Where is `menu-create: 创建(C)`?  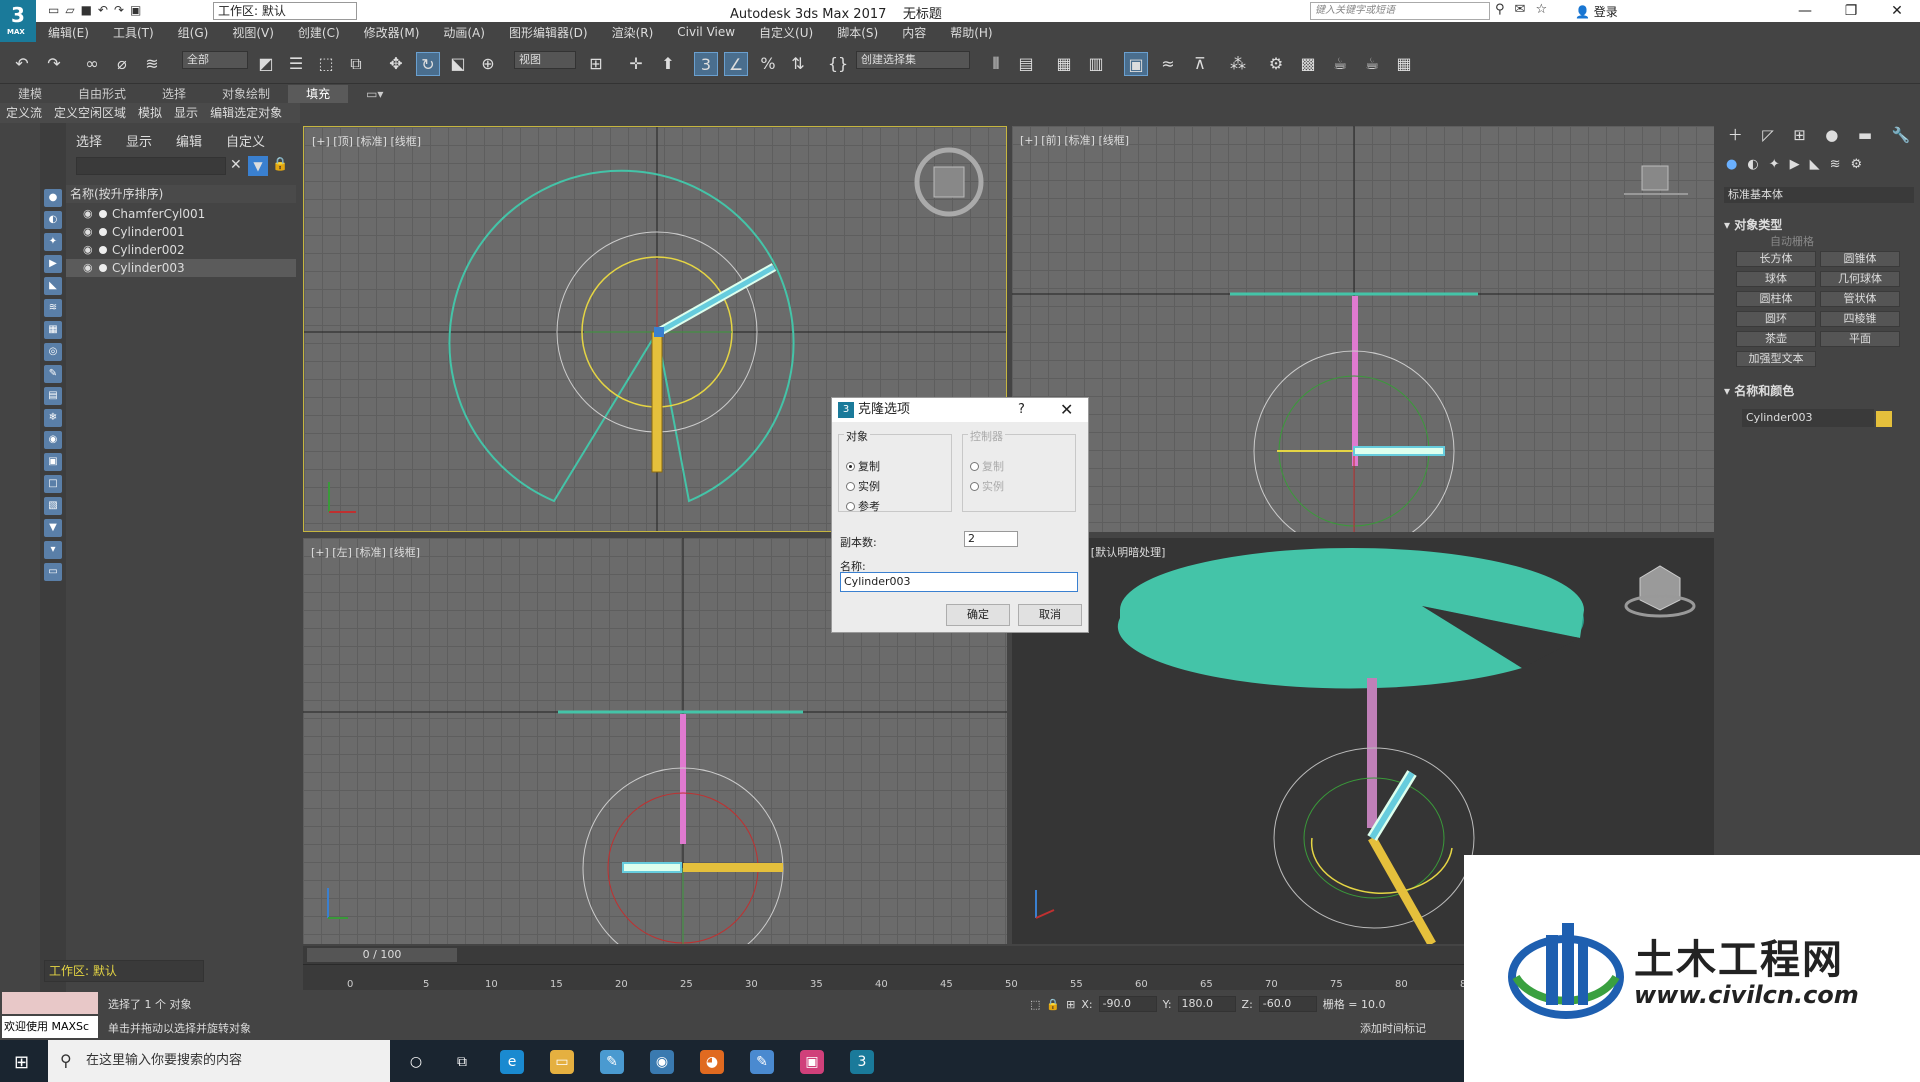
menu-create: 创建(C) is located at coordinates (319, 32).